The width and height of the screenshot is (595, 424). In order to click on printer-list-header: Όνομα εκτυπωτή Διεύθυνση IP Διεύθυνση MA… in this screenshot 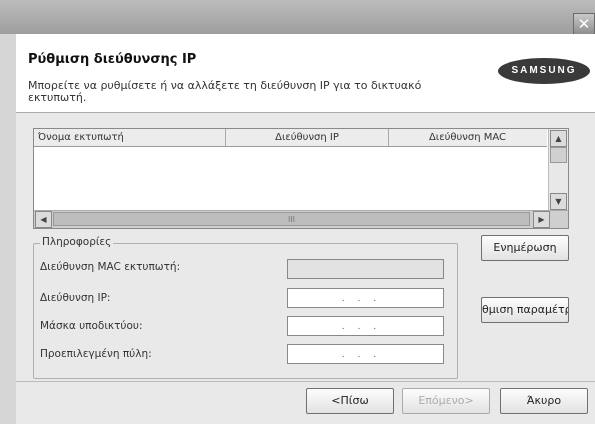, I will do `click(290, 138)`.